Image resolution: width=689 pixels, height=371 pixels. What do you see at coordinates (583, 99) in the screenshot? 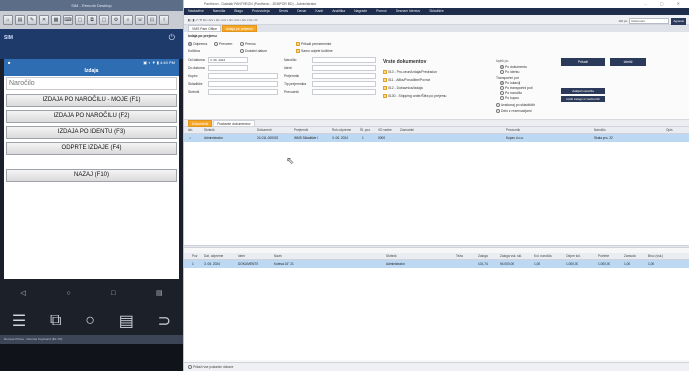
I see `print-stock-button: Izpiši zalogo iz nadzornih` at bounding box center [583, 99].